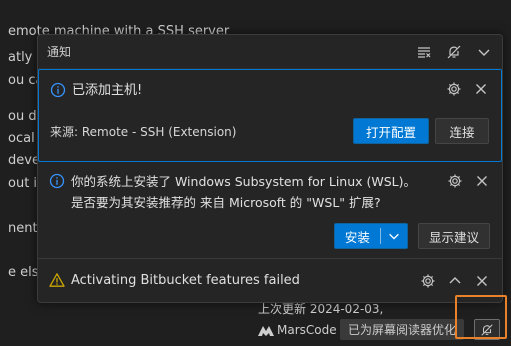 The width and height of the screenshot is (511, 346). I want to click on notifications-bell-button, so click(487, 329).